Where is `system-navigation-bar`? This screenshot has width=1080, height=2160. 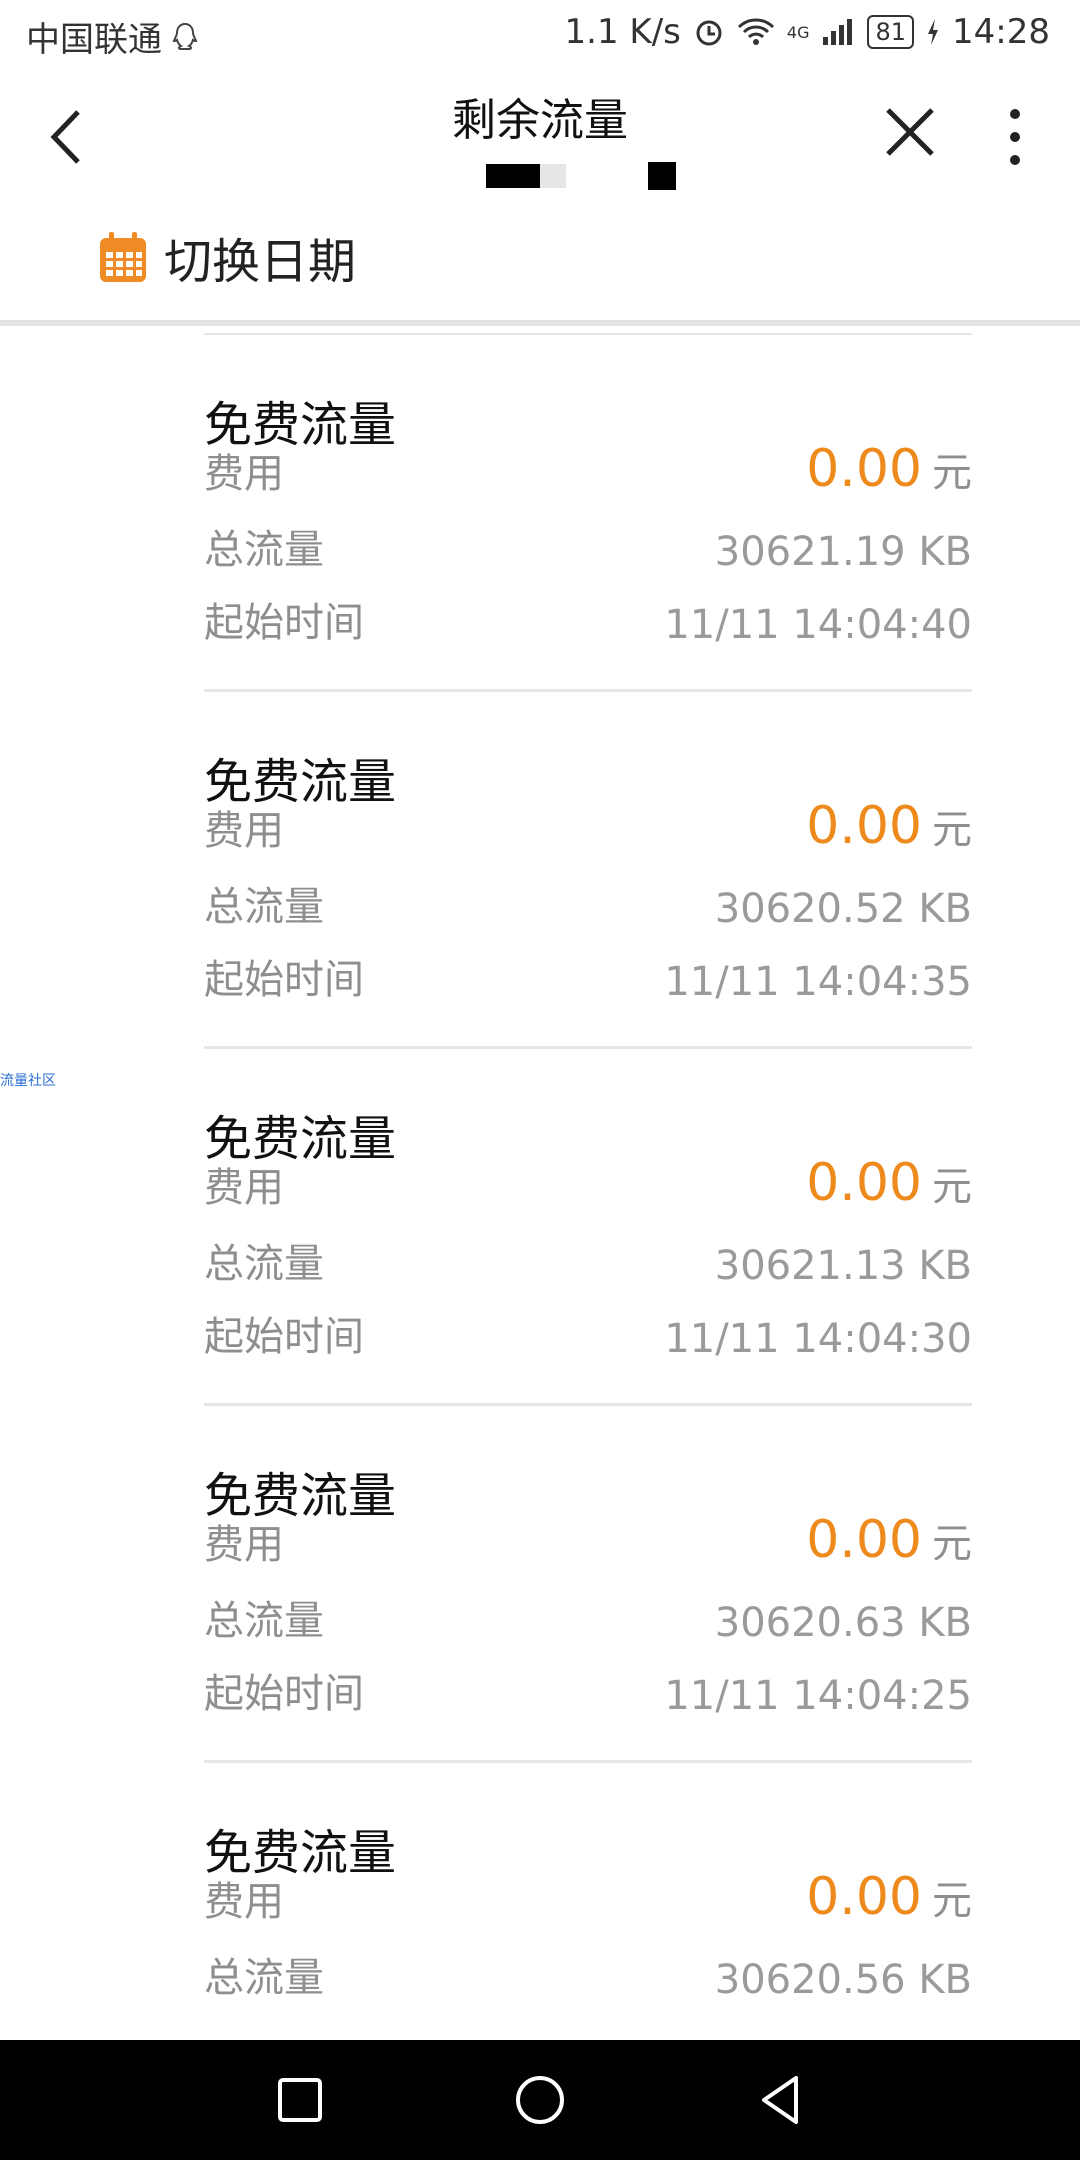
system-navigation-bar is located at coordinates (540, 2100).